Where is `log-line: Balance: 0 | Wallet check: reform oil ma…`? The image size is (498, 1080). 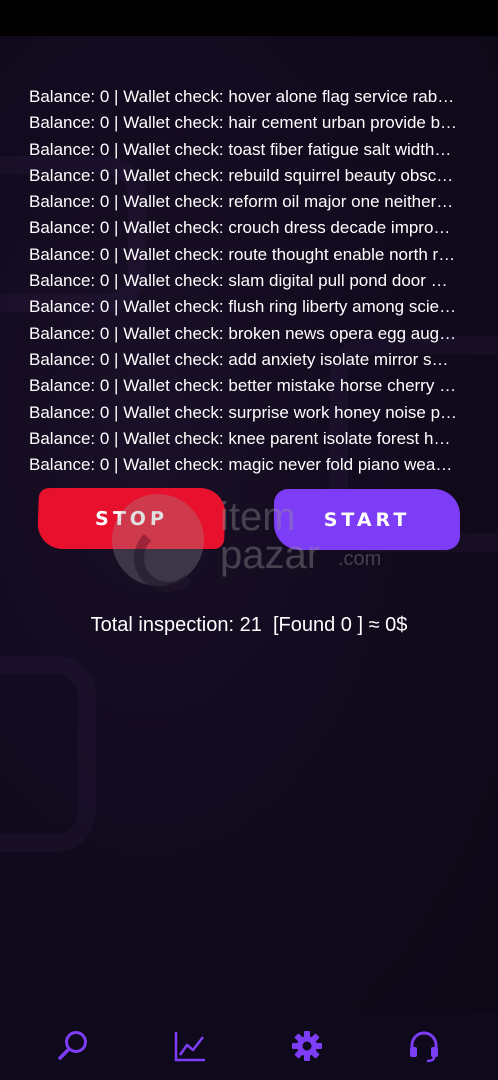 log-line: Balance: 0 | Wallet check: reform oil ma… is located at coordinates (241, 202).